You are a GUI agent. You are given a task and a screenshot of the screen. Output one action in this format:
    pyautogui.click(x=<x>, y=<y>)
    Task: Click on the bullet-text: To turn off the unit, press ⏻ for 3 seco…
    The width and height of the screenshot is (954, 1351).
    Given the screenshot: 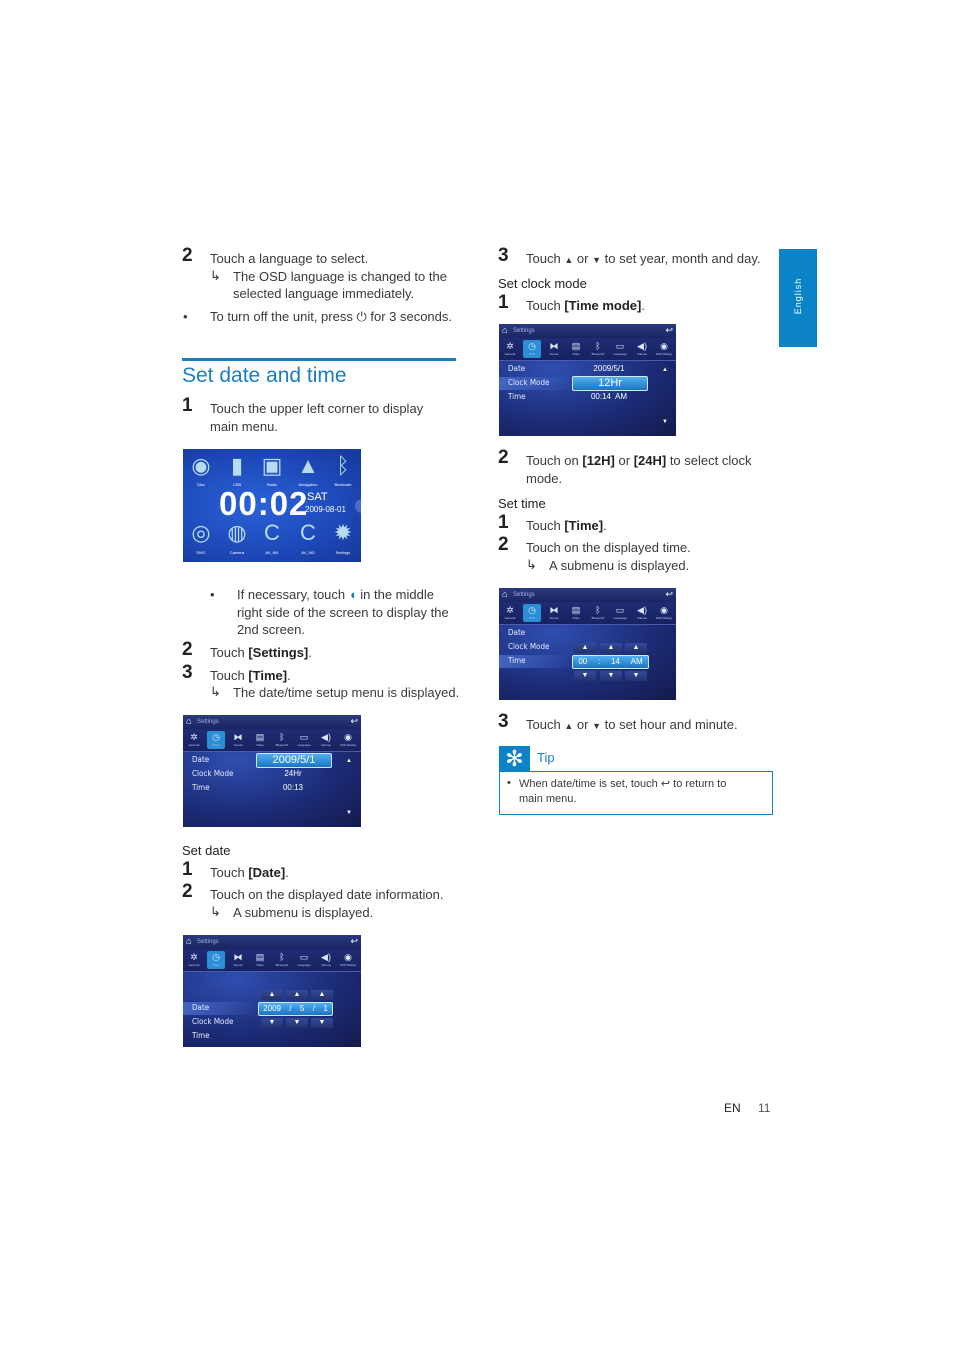 What is the action you would take?
    pyautogui.click(x=331, y=316)
    